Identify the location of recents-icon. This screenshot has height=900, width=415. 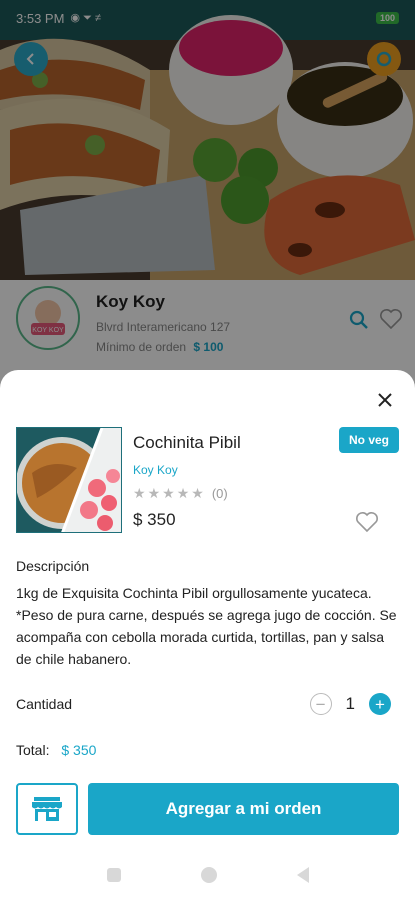
(113, 875).